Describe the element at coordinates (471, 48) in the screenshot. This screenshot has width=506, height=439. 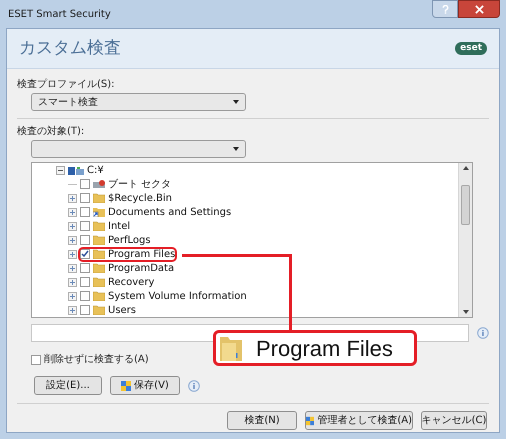
I see `brand-logo: eset` at that location.